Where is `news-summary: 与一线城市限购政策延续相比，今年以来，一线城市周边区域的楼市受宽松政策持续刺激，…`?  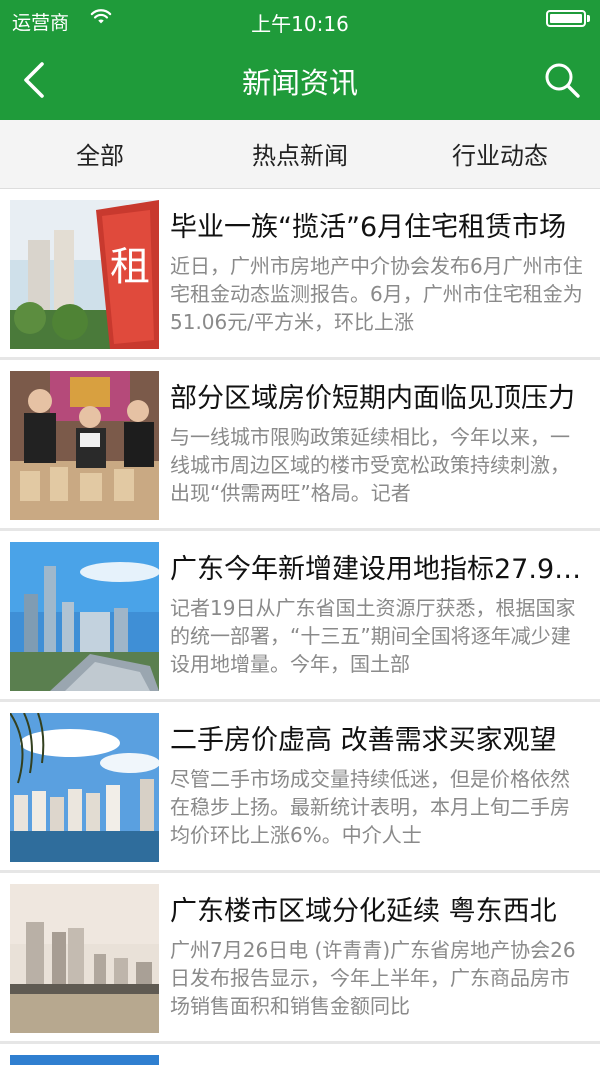
news-summary: 与一线城市限购政策延续相比，今年以来，一线城市周边区域的楼市受宽松政策持续刺激，… is located at coordinates (370, 465).